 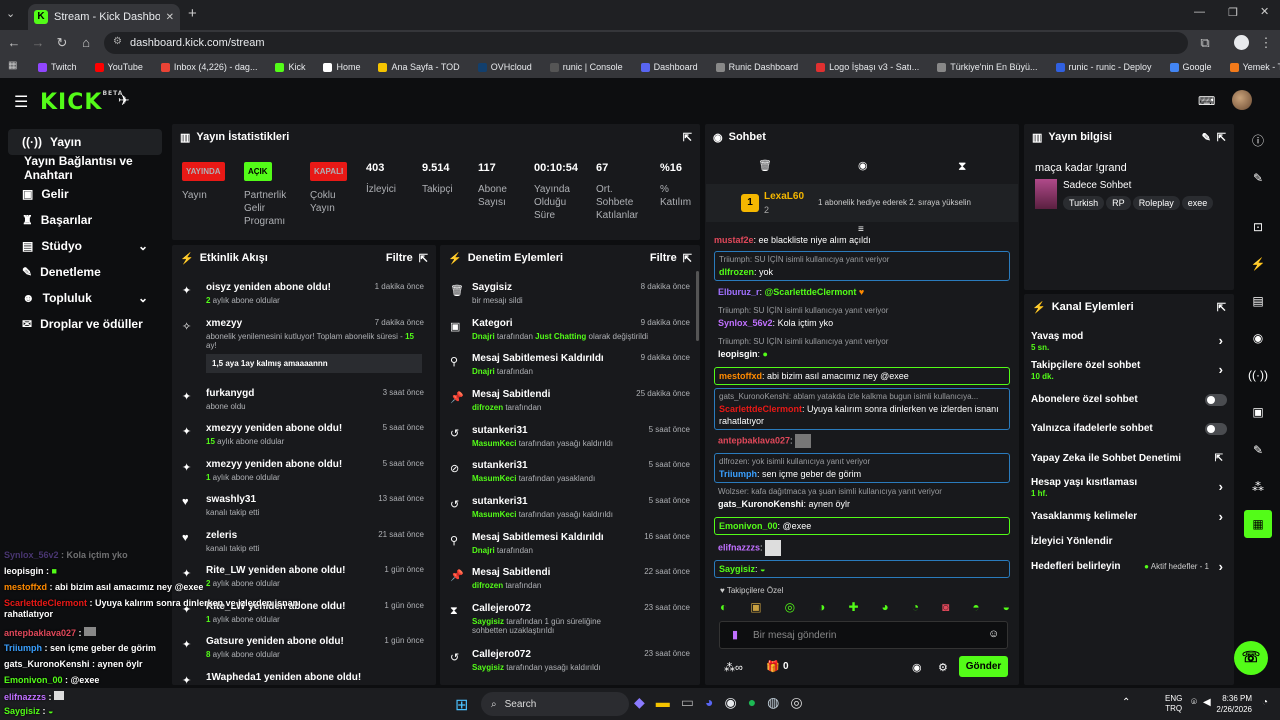 I want to click on network-icon: ⌾, so click(x=1194, y=702).